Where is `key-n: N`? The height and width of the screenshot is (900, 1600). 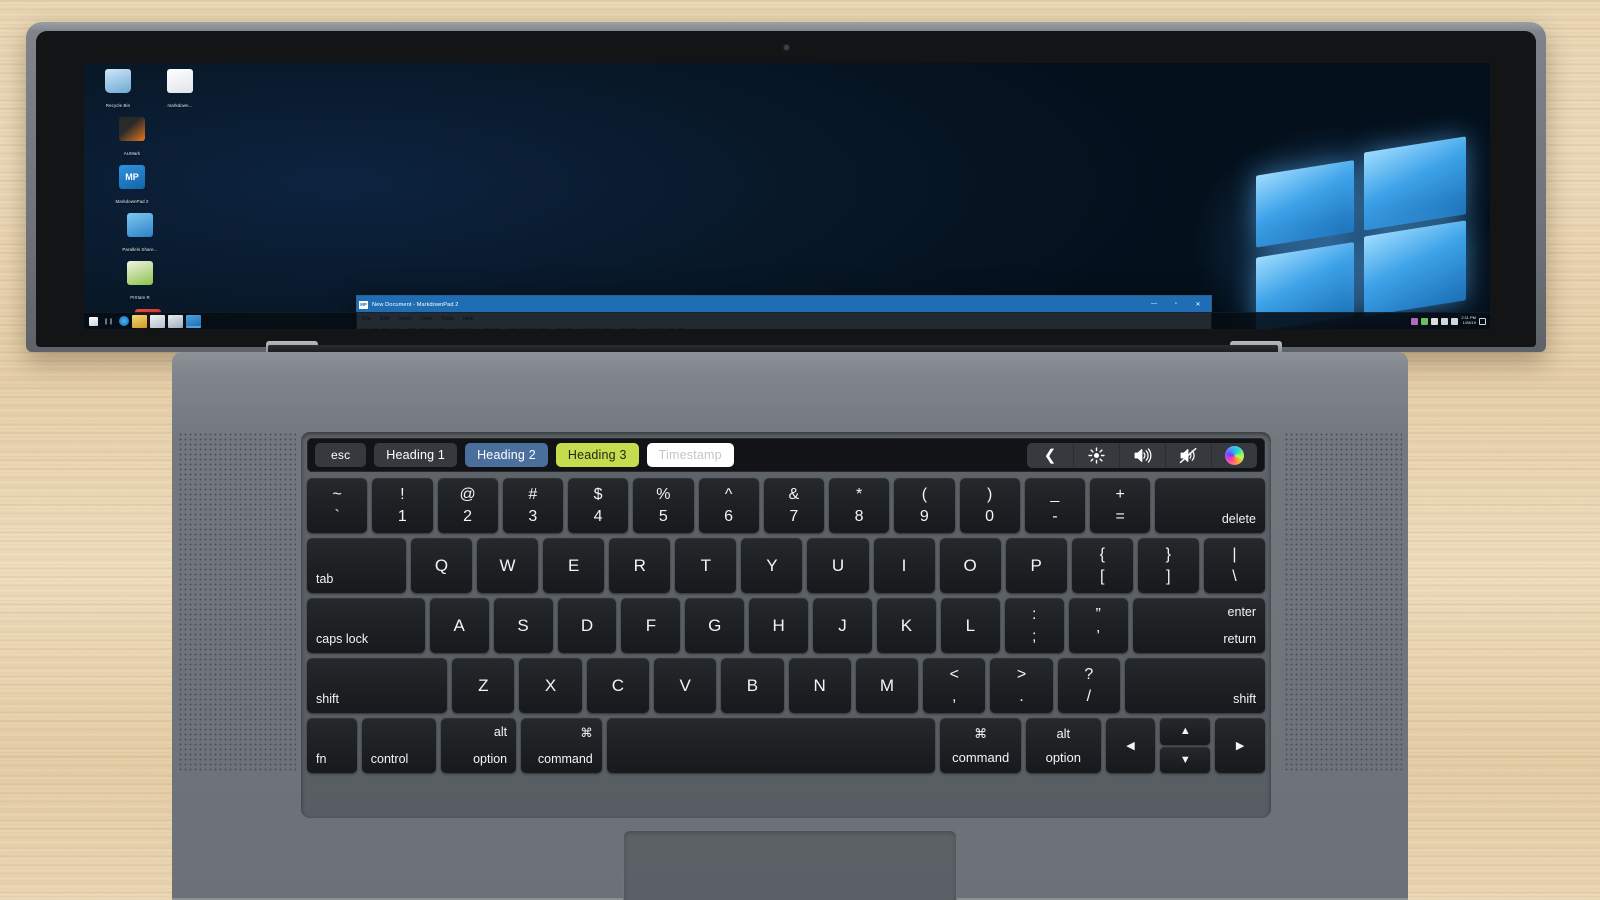 key-n: N is located at coordinates (819, 685).